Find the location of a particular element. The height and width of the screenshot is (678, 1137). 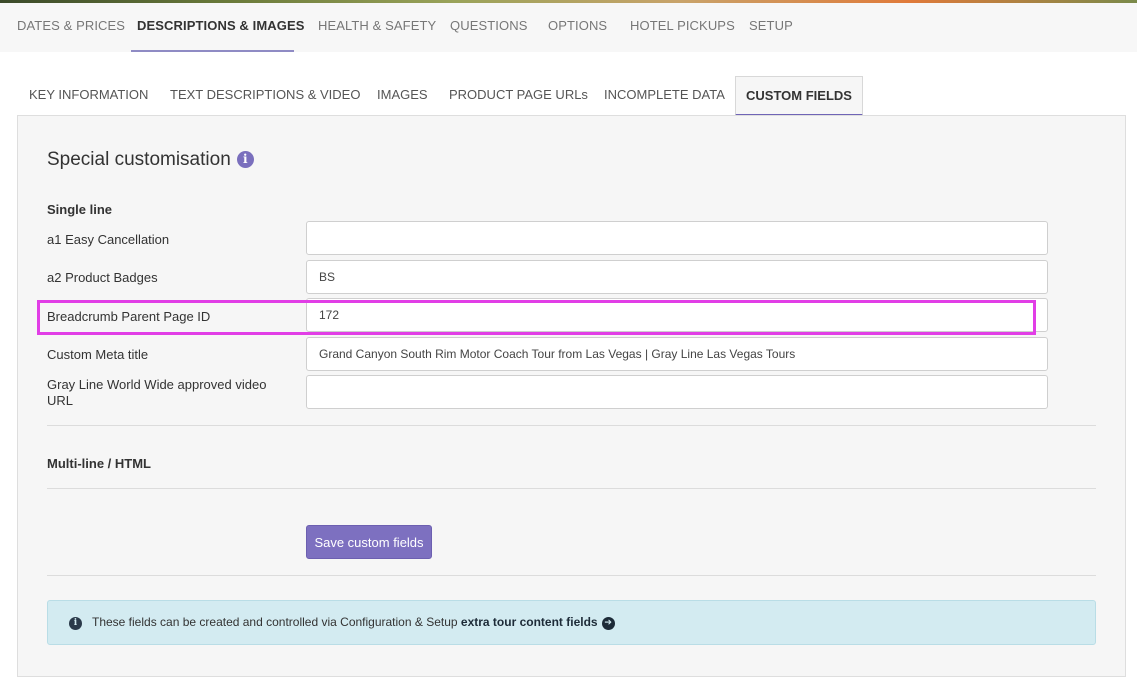

subtab-incomplete-data: INCOMPLETE DATA is located at coordinates (664, 96).